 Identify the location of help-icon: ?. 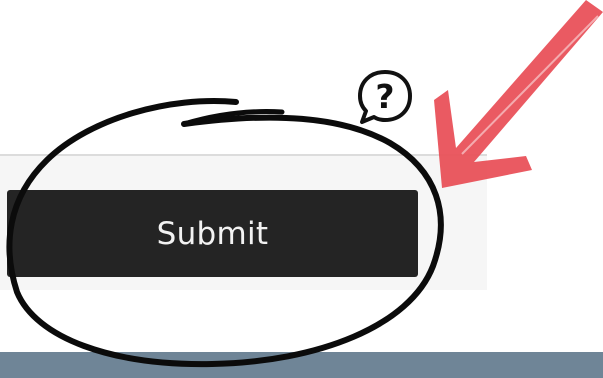
(385, 97).